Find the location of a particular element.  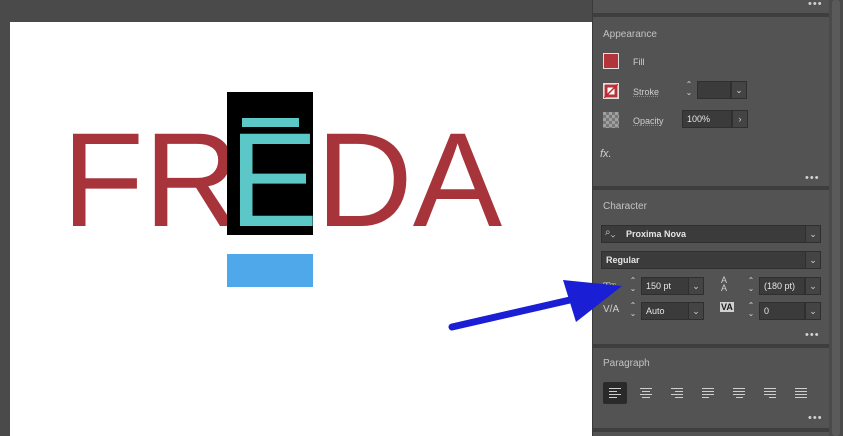

leading-dropdown: ⌄ is located at coordinates (813, 286).